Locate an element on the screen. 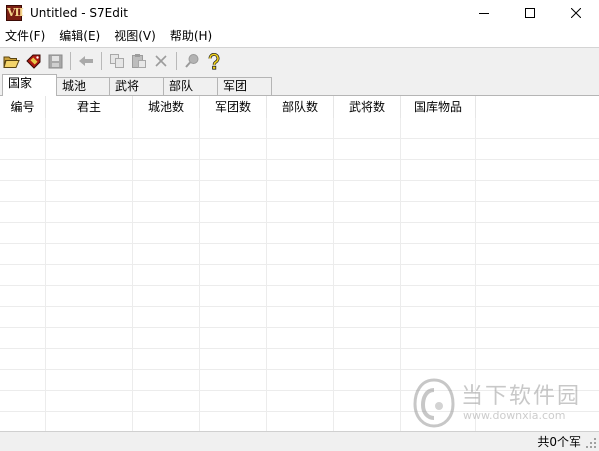  help-icon is located at coordinates (214, 61).